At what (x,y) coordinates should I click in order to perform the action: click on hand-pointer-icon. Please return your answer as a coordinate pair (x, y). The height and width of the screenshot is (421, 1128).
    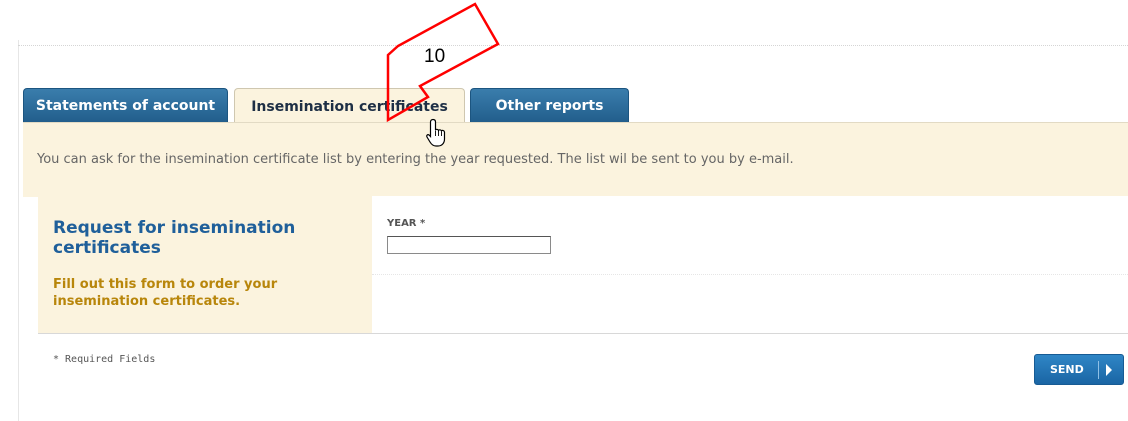
    Looking at the image, I should click on (436, 132).